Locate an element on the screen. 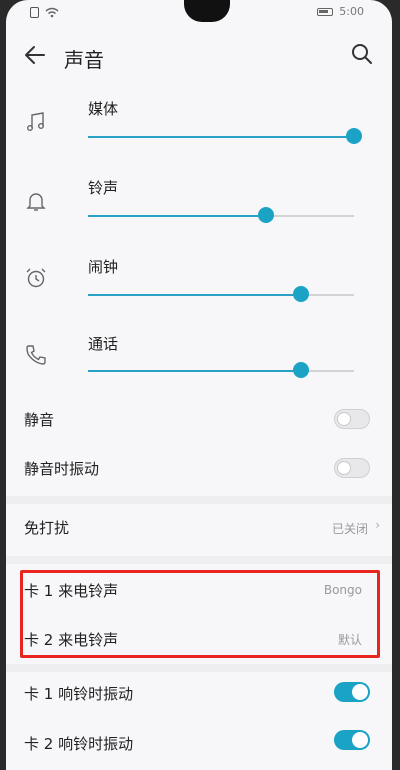 The width and height of the screenshot is (400, 770). volume-label: 铃声 is located at coordinates (103, 188).